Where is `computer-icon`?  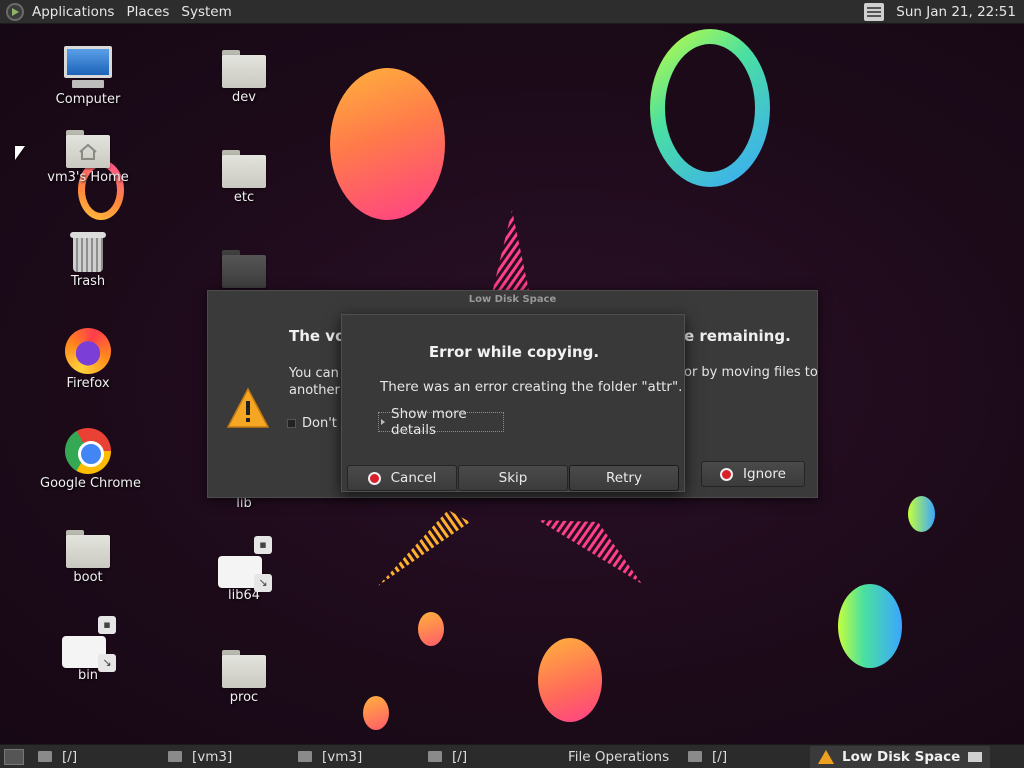
computer-icon is located at coordinates (88, 68).